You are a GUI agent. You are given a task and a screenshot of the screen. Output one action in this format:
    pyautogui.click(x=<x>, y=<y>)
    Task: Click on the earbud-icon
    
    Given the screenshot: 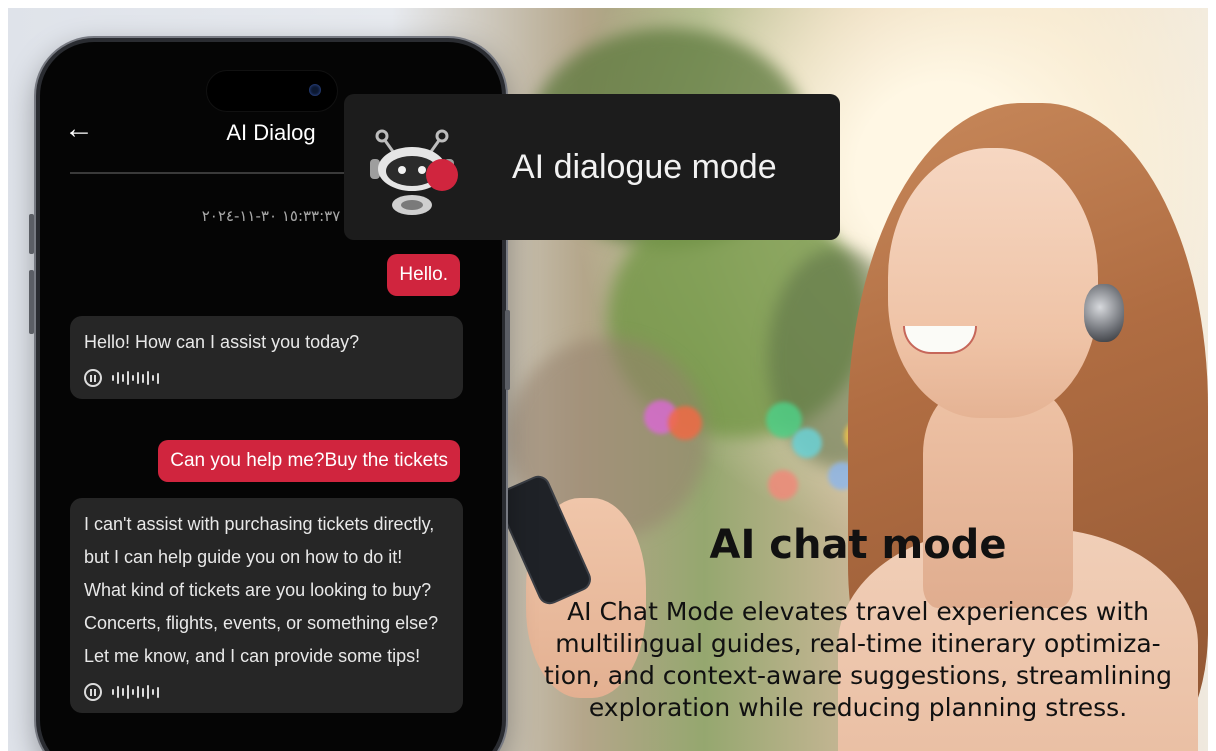 What is the action you would take?
    pyautogui.click(x=1104, y=313)
    